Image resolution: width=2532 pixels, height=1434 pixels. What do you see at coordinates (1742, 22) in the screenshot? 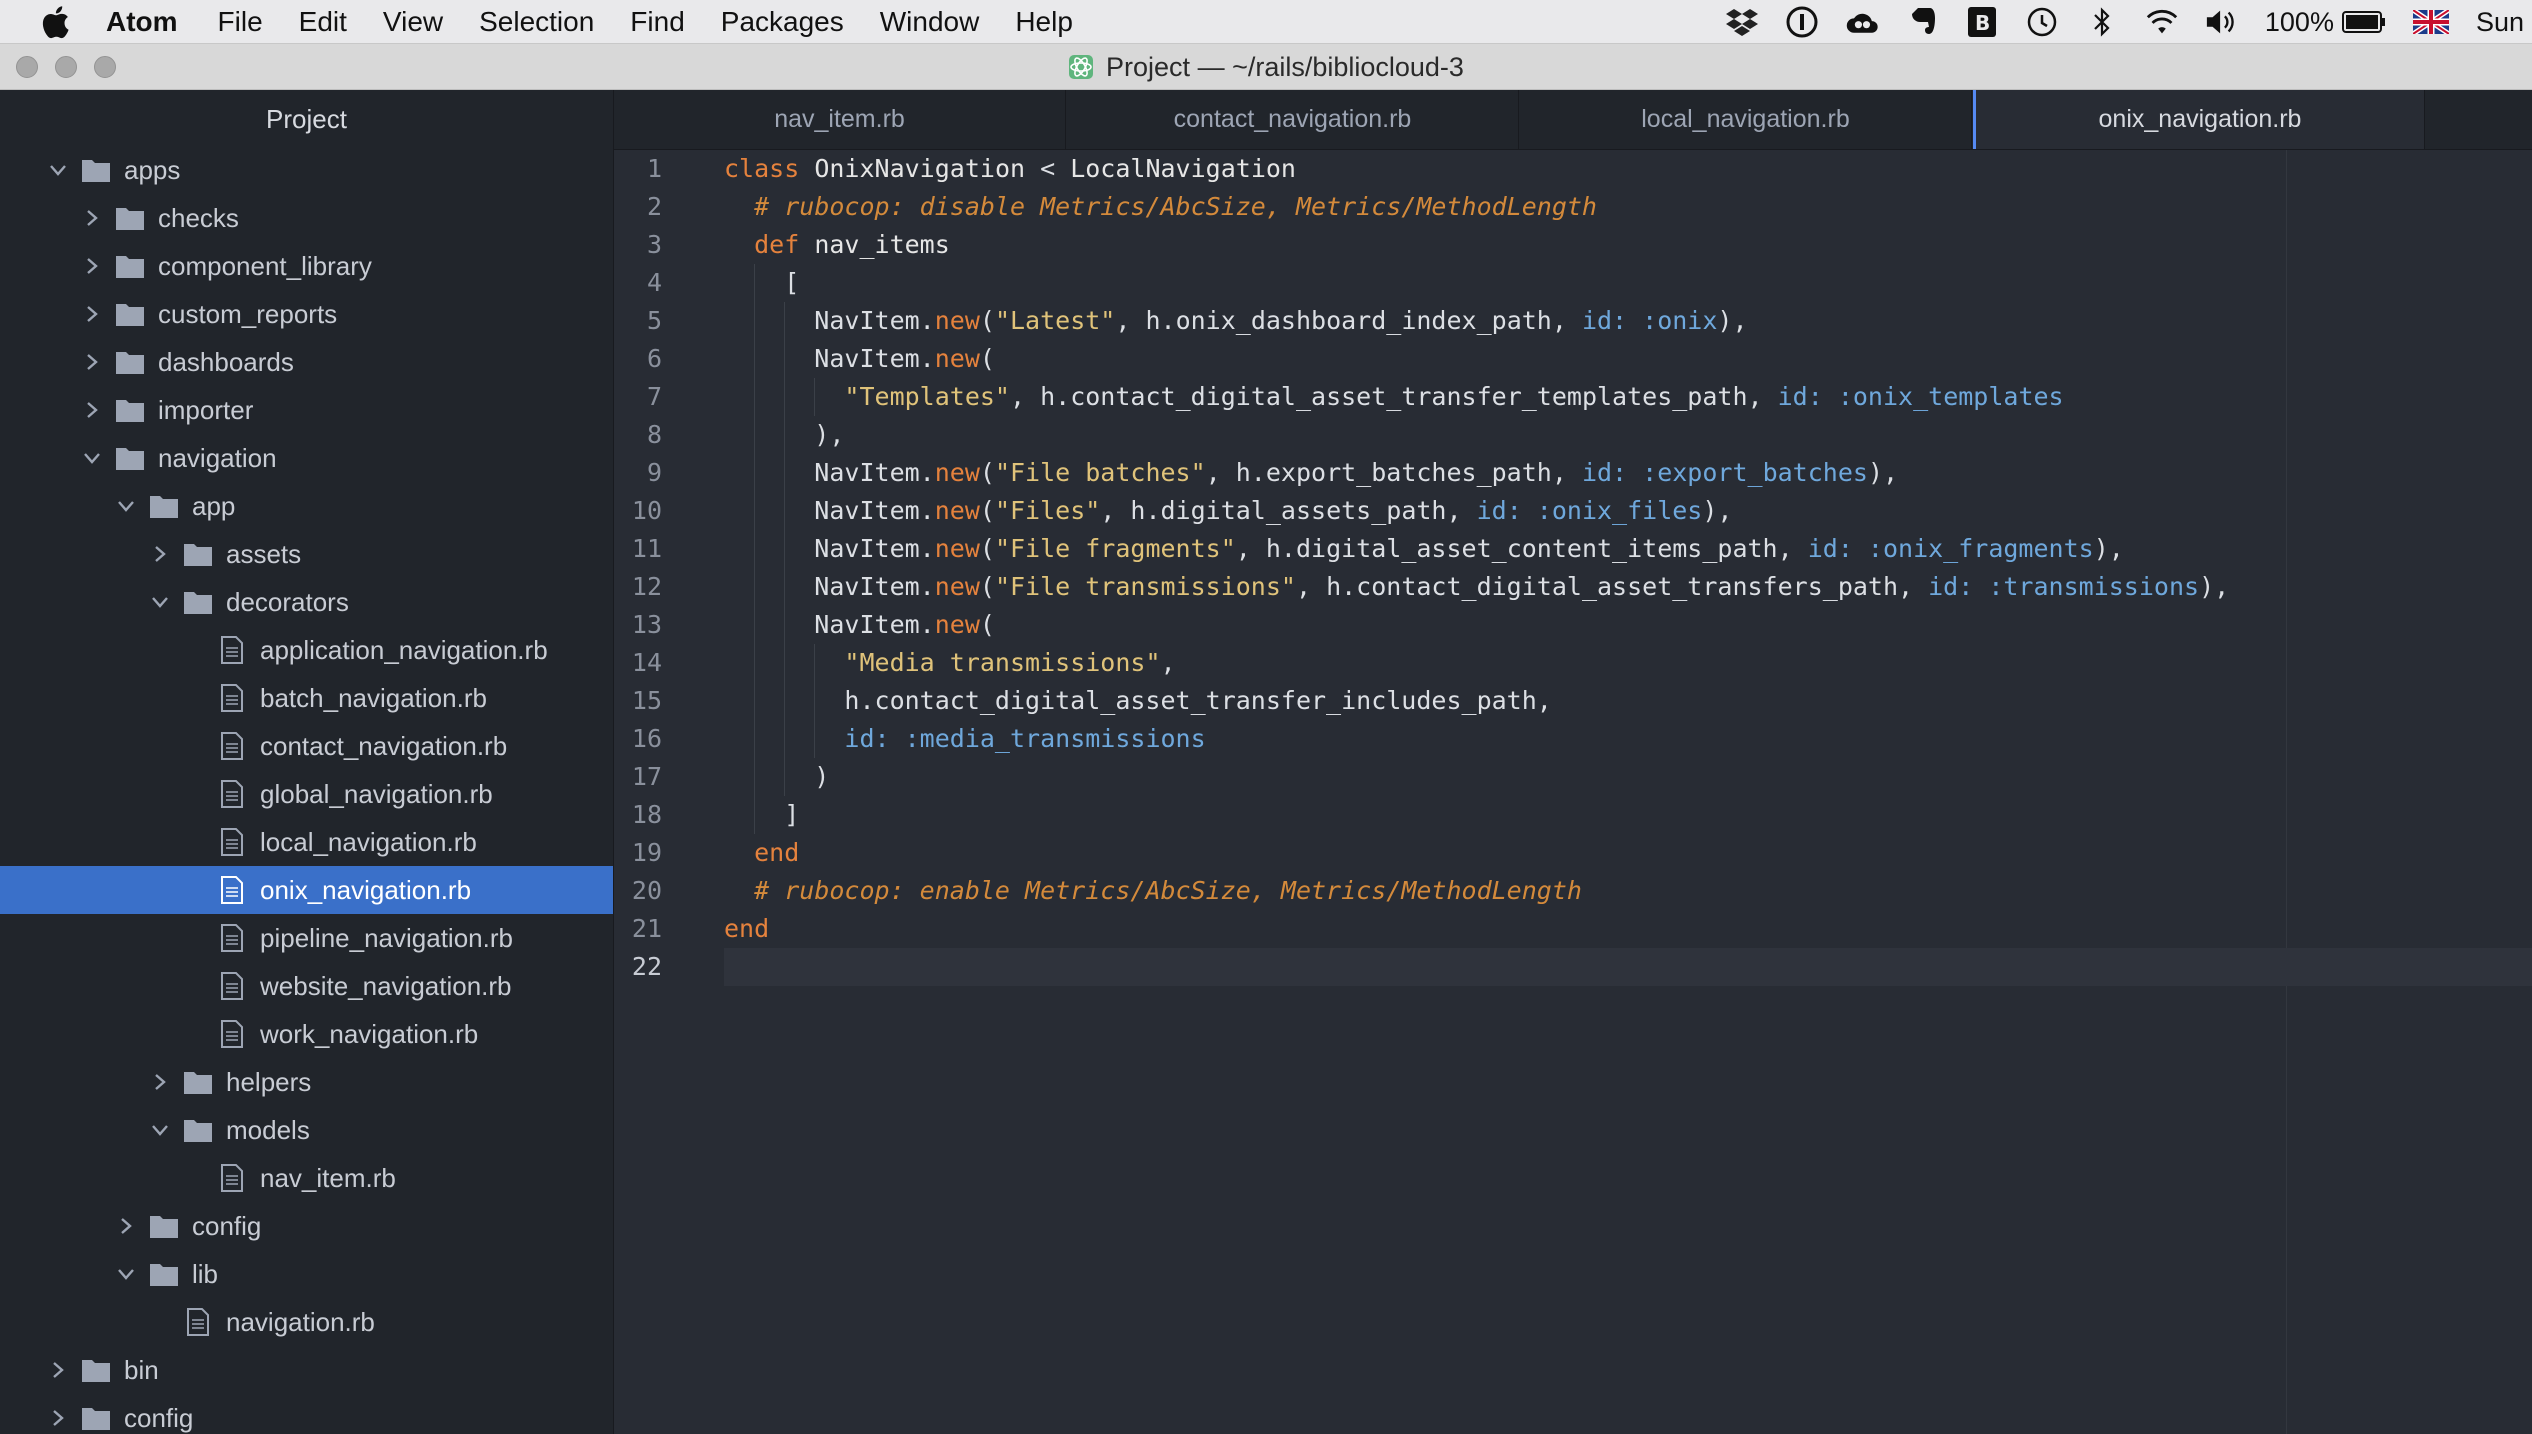
I see `dropbox-icon` at bounding box center [1742, 22].